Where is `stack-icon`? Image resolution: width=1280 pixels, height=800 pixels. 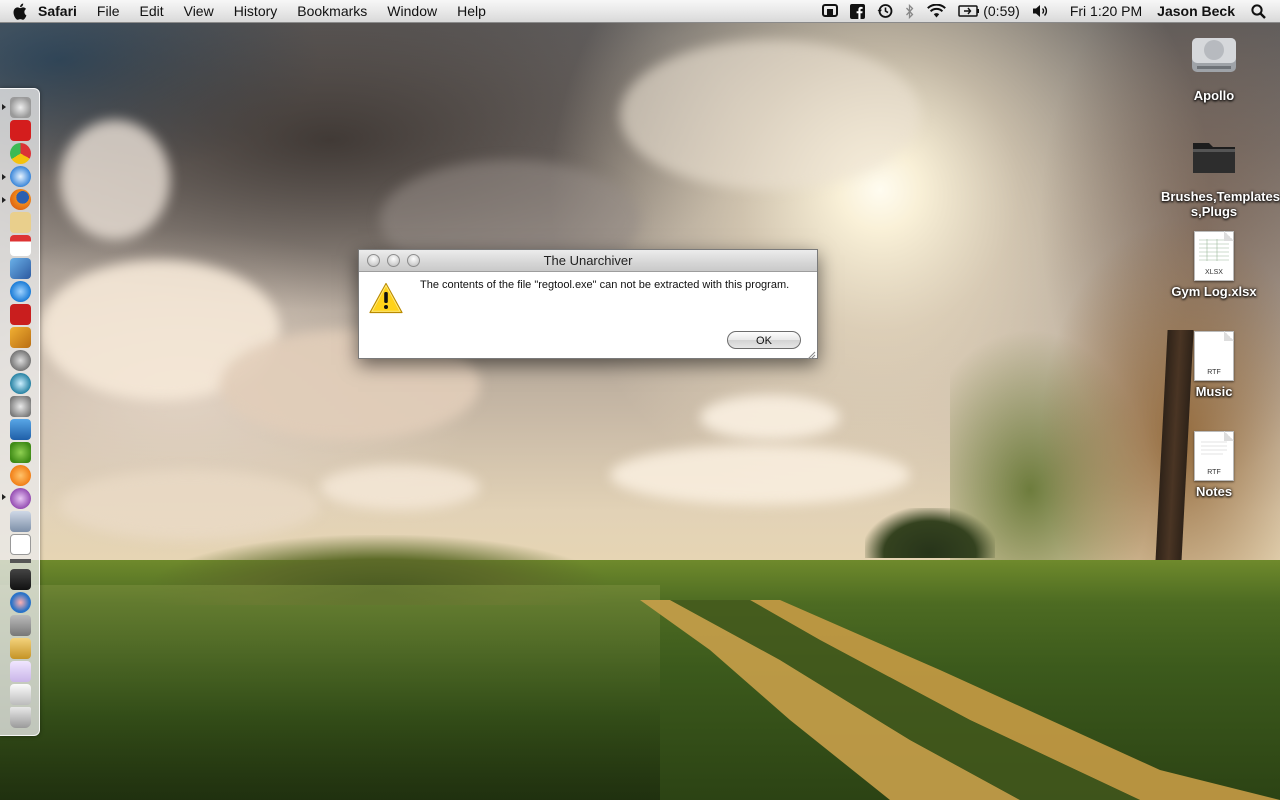
stack-icon is located at coordinates (20, 648).